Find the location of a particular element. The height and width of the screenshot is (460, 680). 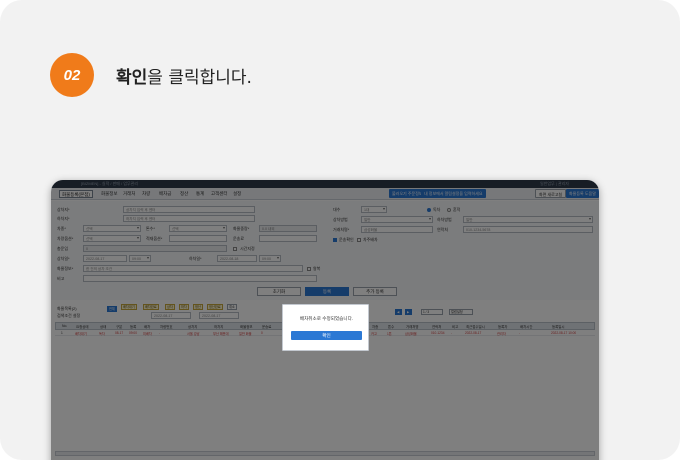

step-keyword: 확인 is located at coordinates (132, 78).